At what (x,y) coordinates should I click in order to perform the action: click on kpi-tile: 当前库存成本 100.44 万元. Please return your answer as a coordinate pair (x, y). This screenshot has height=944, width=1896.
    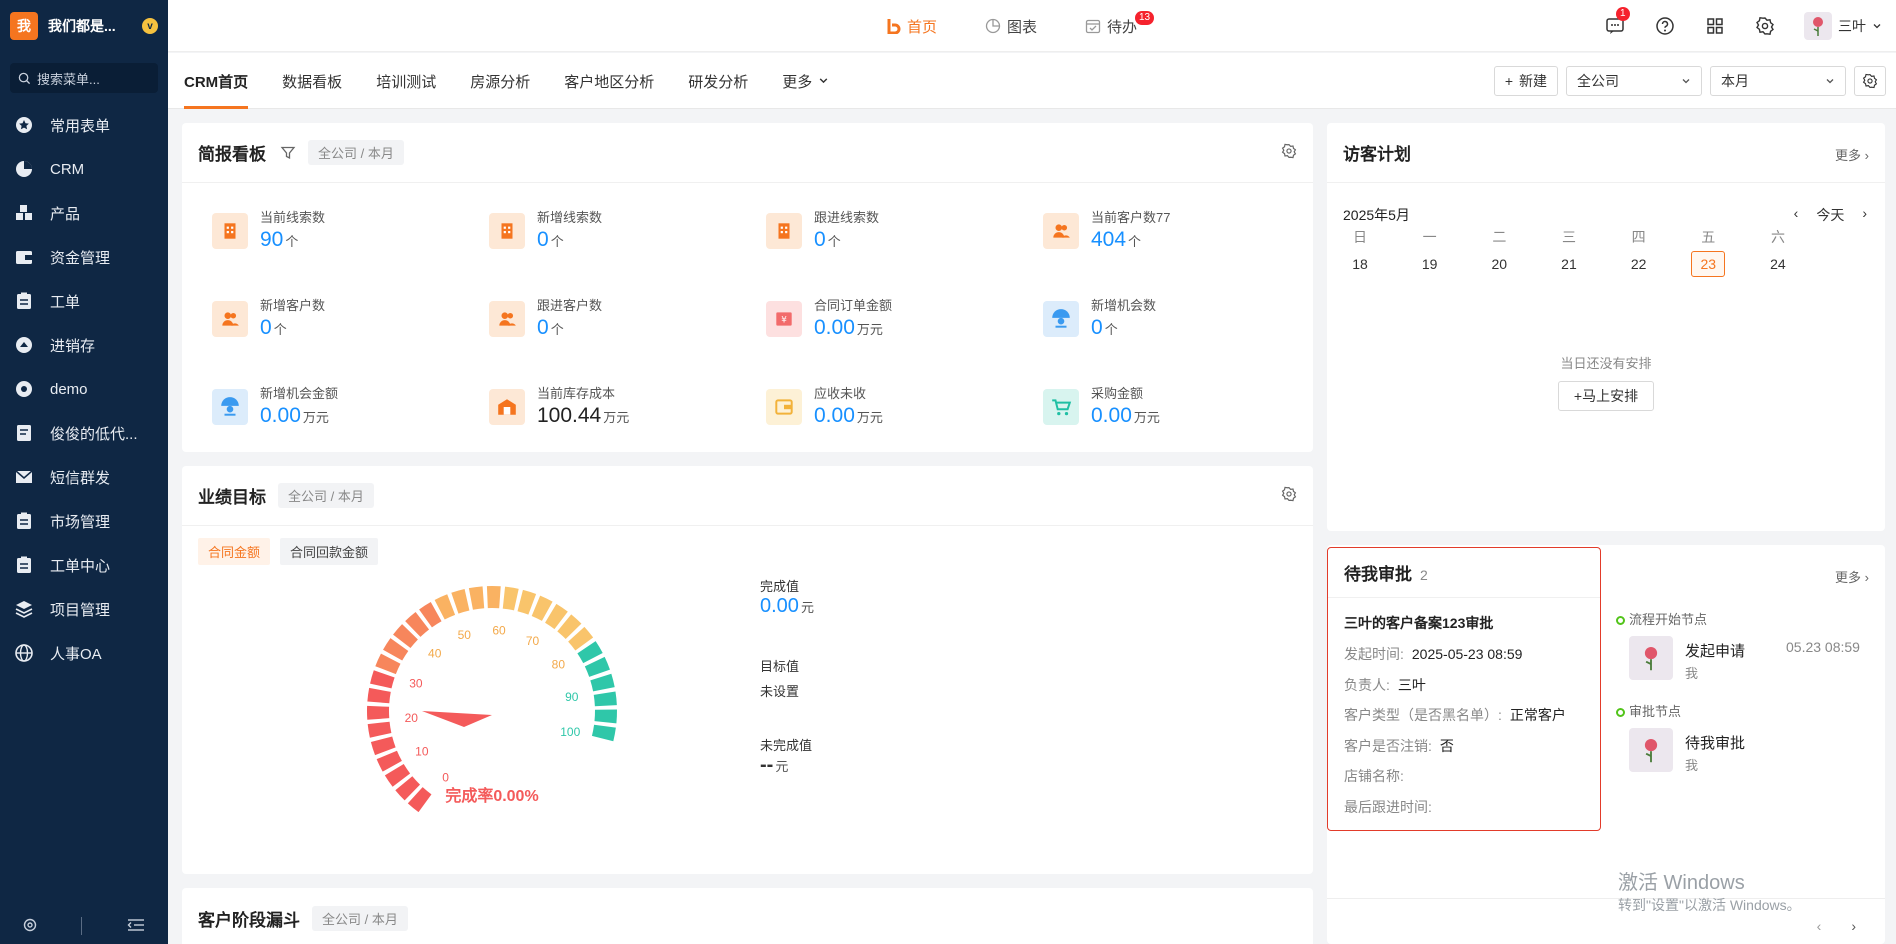
    Looking at the image, I should click on (619, 413).